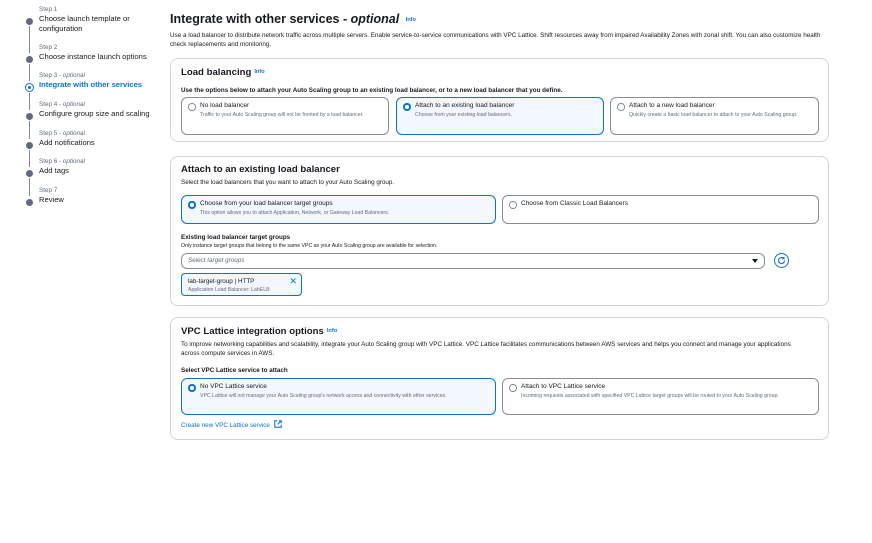 The image size is (872, 543). I want to click on step-number: Step 5 - optional, so click(62, 133).